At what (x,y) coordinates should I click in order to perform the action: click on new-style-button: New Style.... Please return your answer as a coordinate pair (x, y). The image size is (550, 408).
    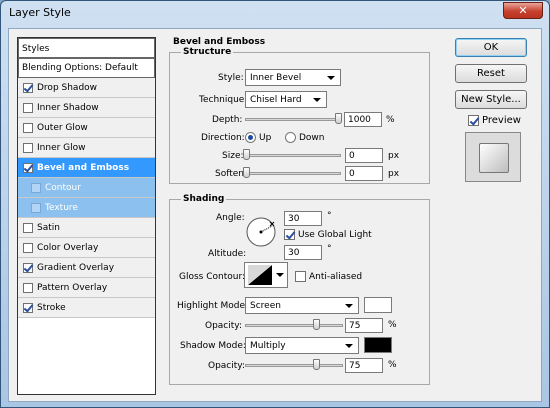
    Looking at the image, I should click on (491, 99).